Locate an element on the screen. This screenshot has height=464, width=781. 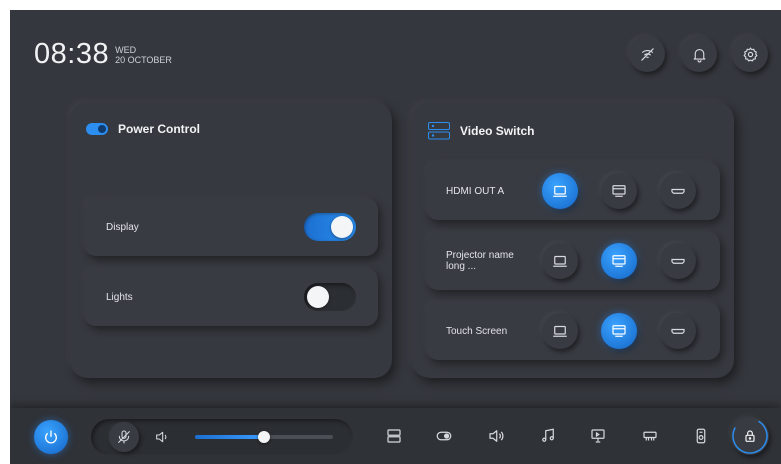
thermostat-nav-button is located at coordinates (701, 436).